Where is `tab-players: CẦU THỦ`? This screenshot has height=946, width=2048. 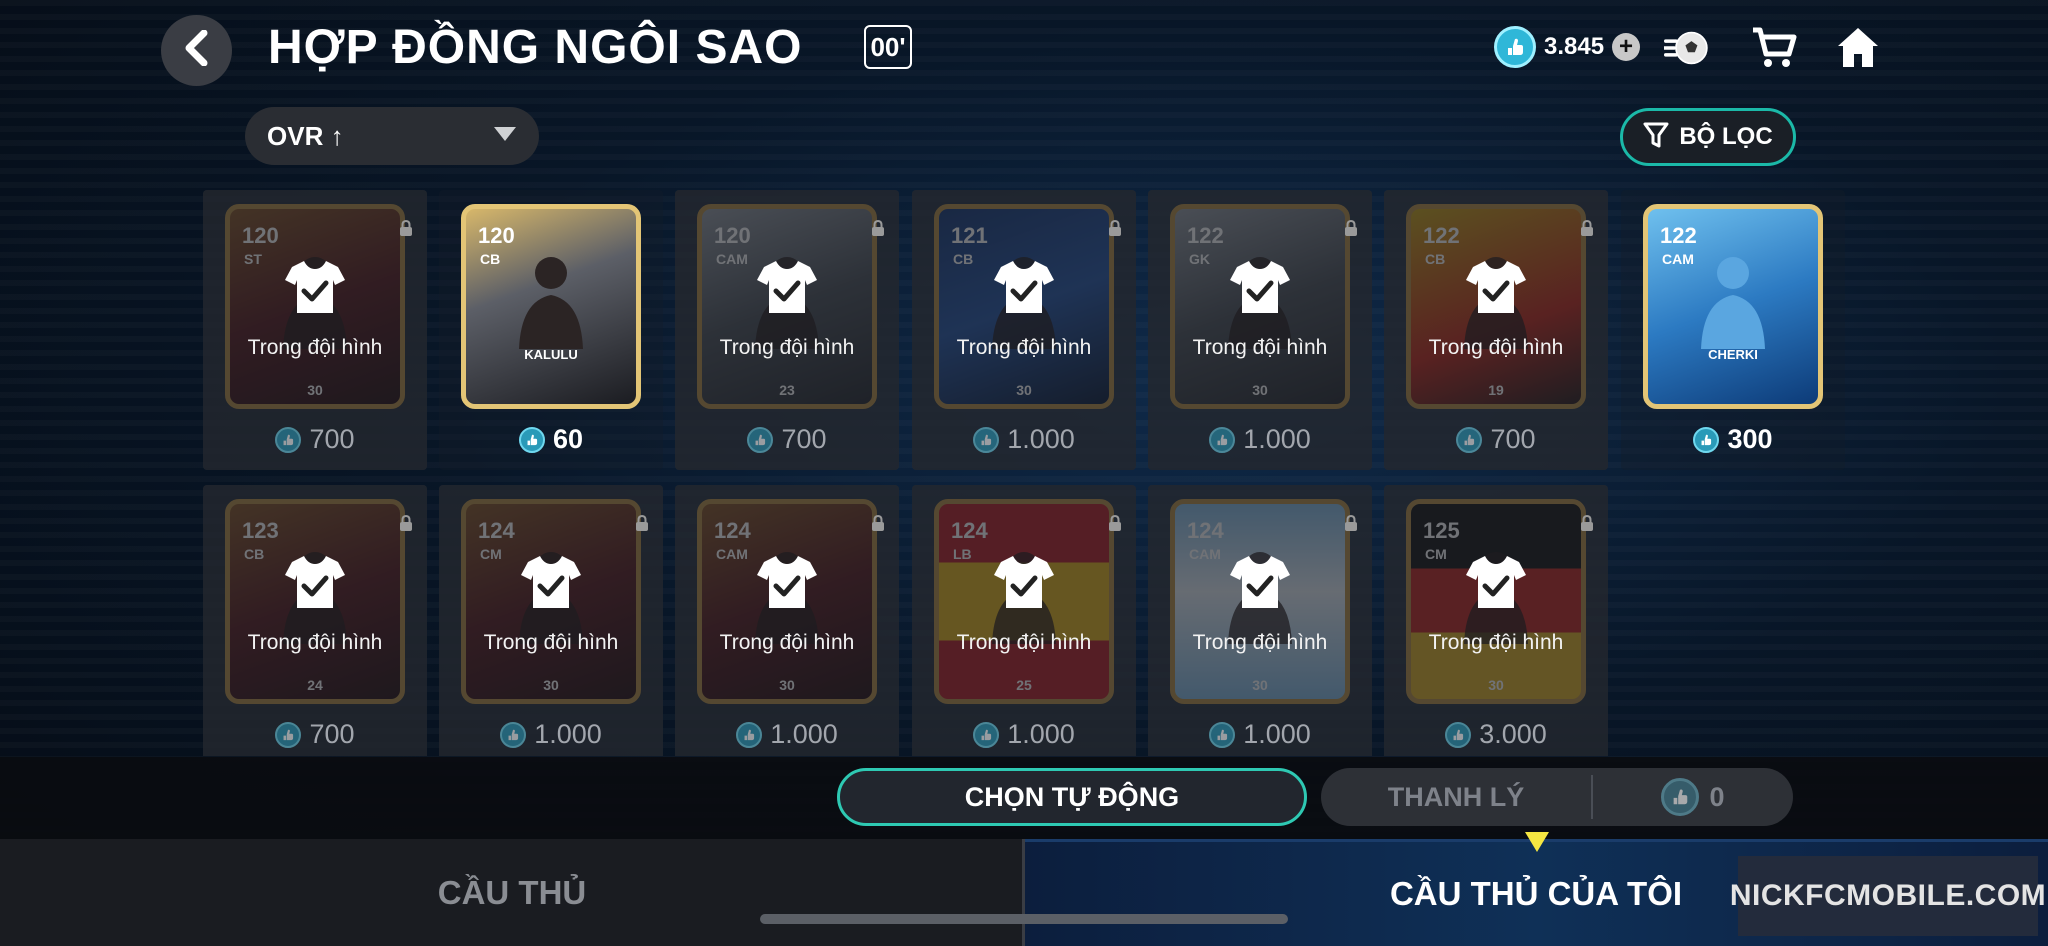 tab-players: CẦU THỦ is located at coordinates (512, 892).